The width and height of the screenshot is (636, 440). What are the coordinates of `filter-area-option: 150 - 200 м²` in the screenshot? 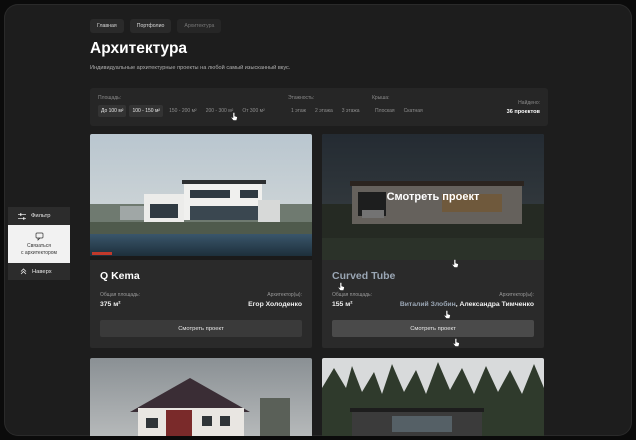 It's located at (183, 111).